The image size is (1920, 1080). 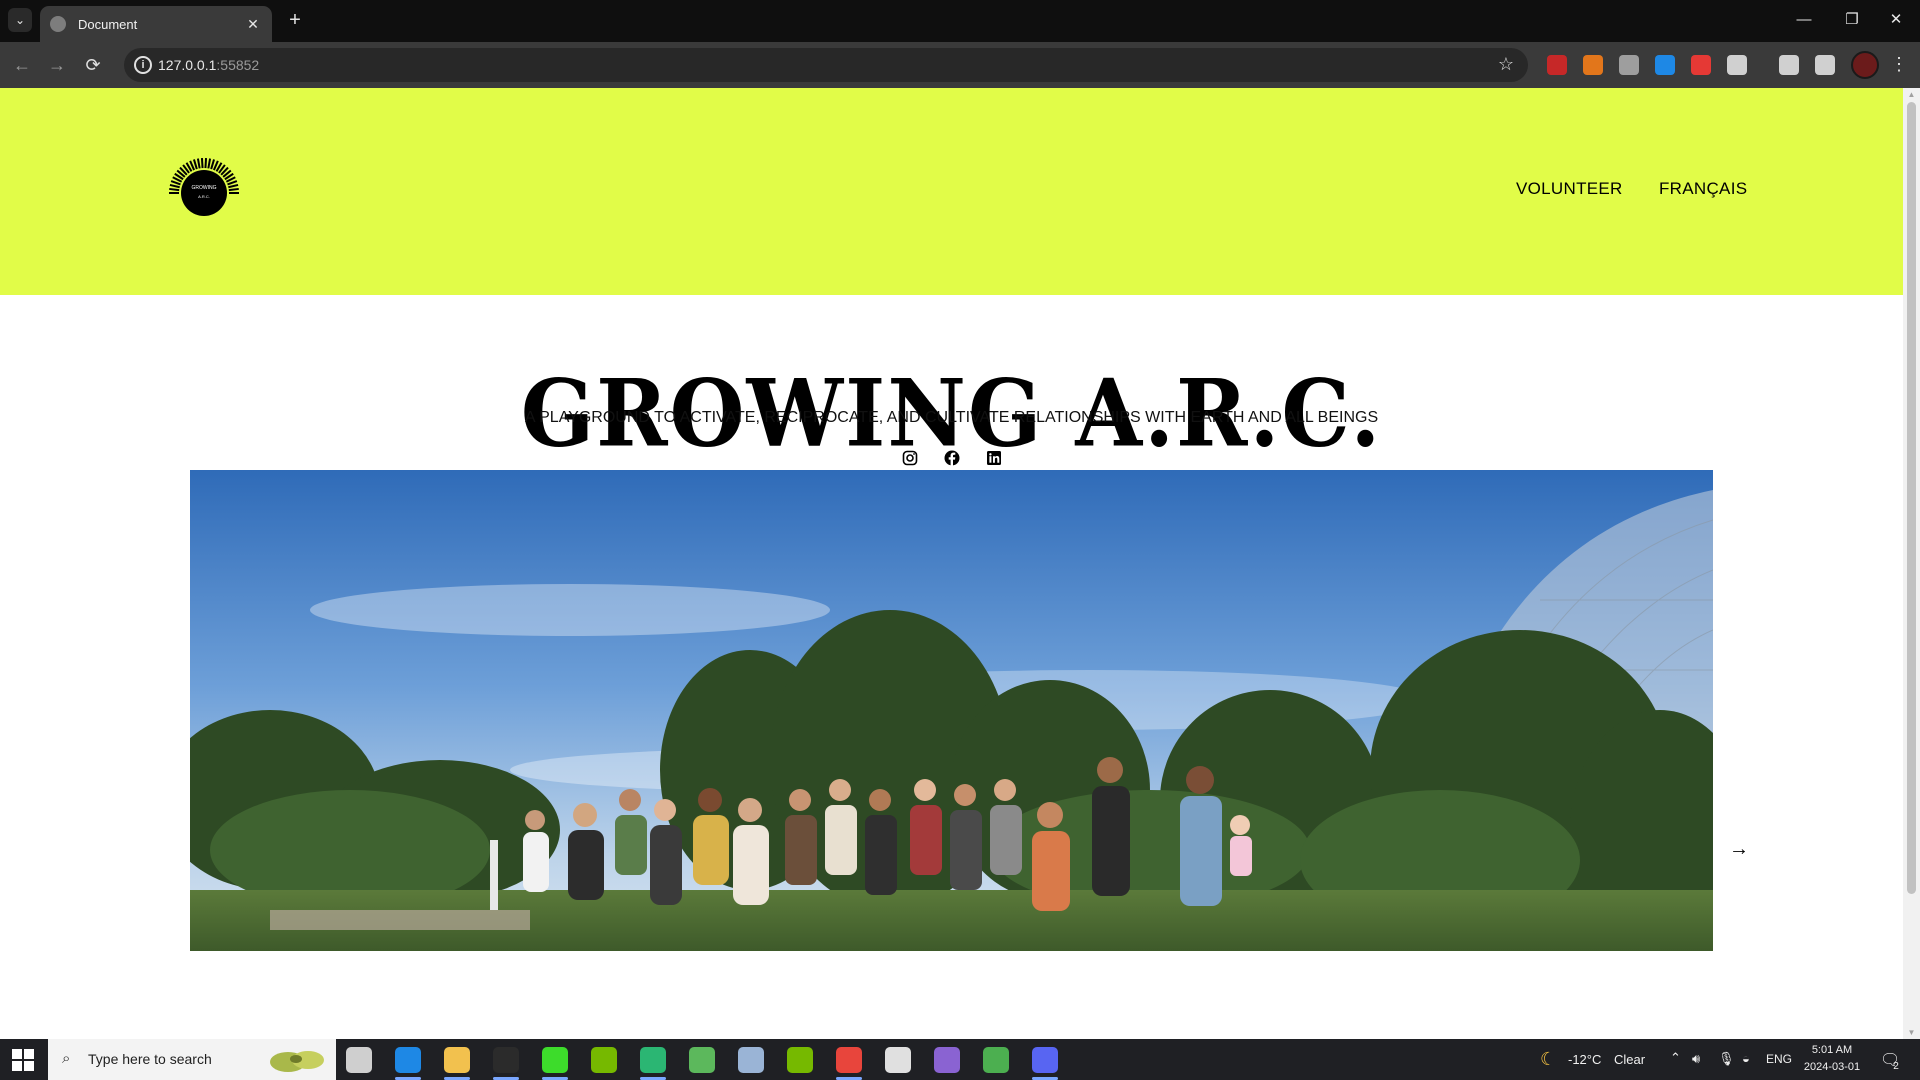 What do you see at coordinates (506, 1060) in the screenshot?
I see `linear-app-icon` at bounding box center [506, 1060].